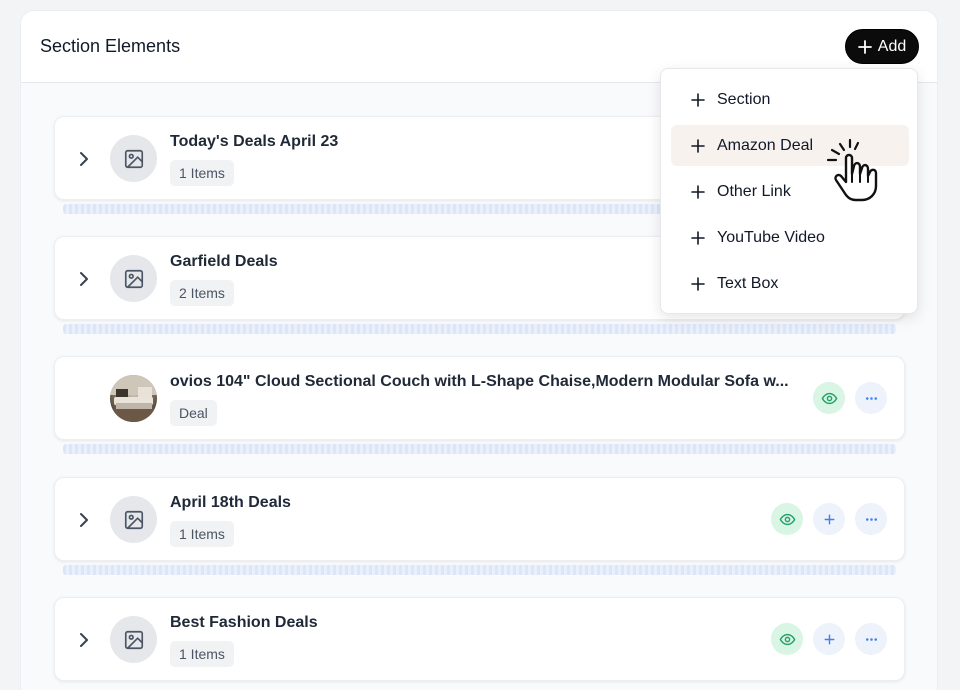  Describe the element at coordinates (744, 99) in the screenshot. I see `menu-item-label: Section` at that location.